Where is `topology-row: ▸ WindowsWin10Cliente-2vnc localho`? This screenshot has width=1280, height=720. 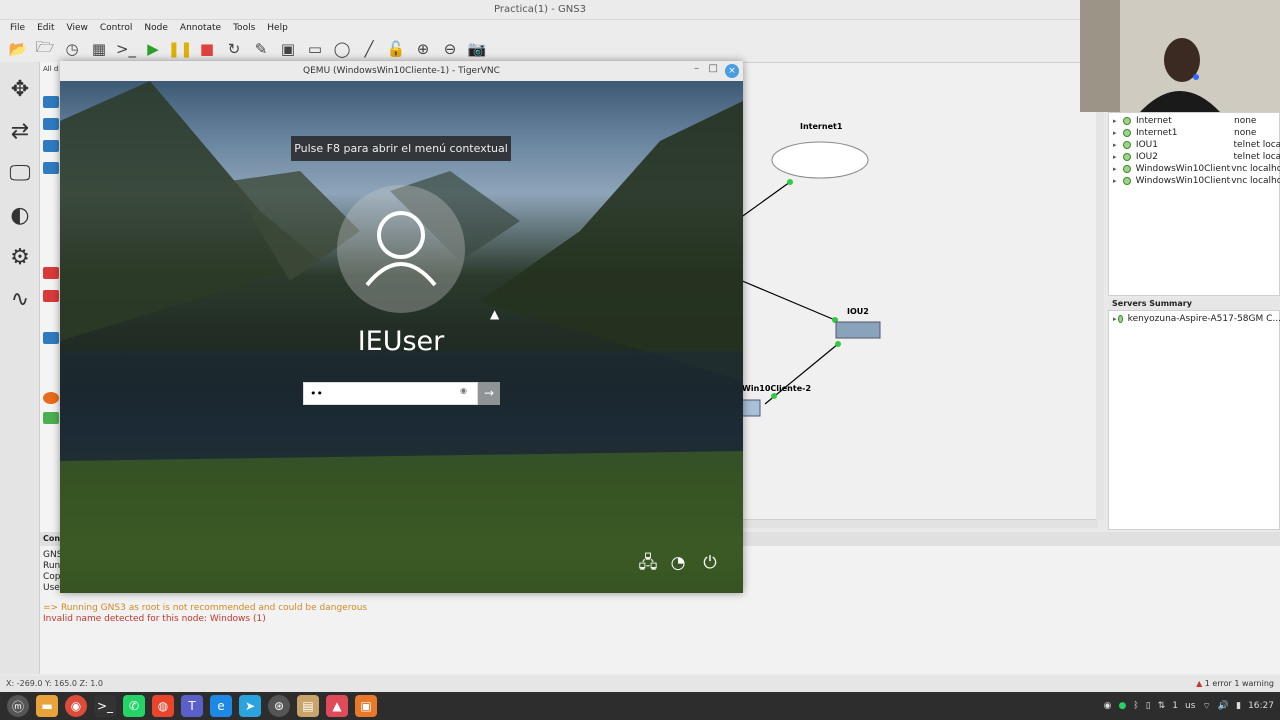
topology-row: ▸ WindowsWin10Cliente-2vnc localho is located at coordinates (1196, 181).